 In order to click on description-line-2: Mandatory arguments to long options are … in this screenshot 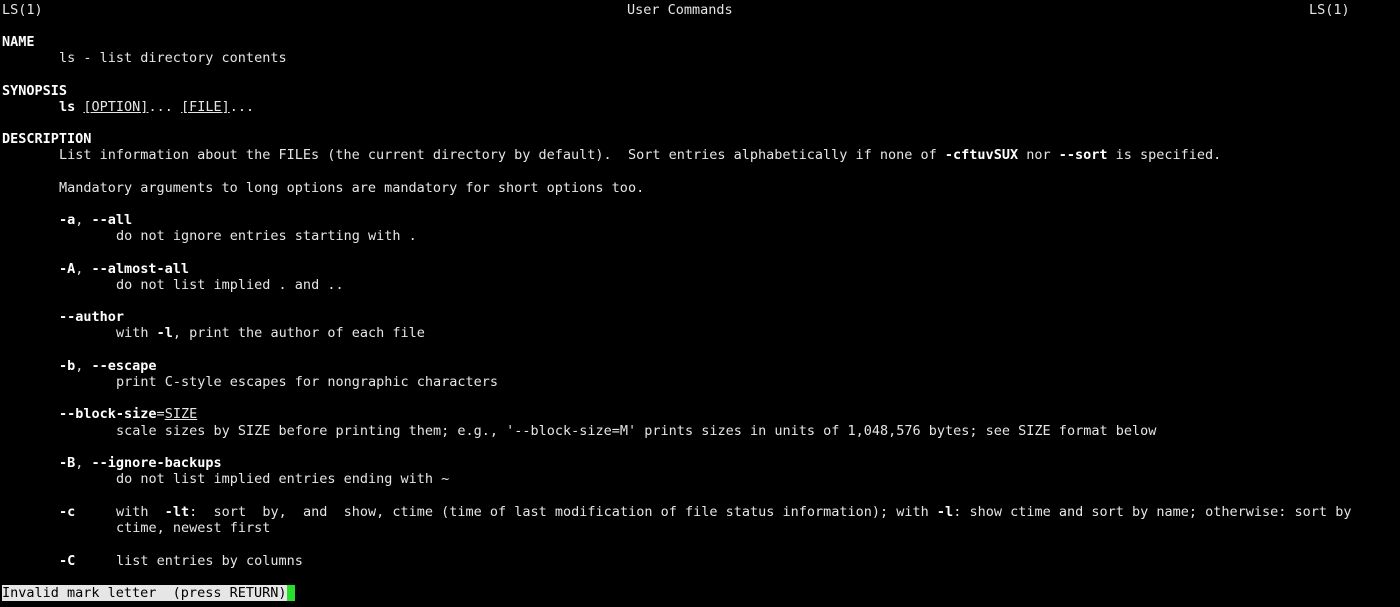, I will do `click(352, 188)`.